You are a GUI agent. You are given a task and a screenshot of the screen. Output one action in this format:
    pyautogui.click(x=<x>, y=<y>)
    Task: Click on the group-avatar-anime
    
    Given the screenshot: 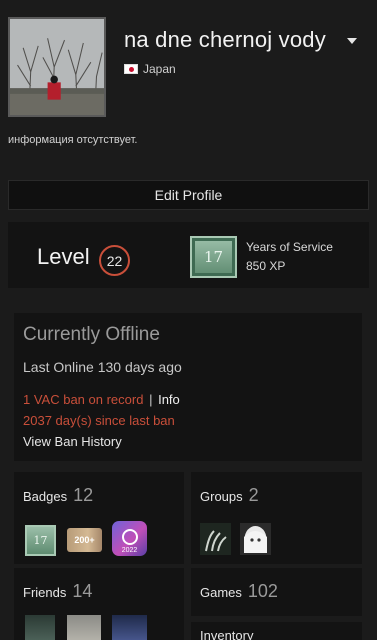 What is the action you would take?
    pyautogui.click(x=255, y=539)
    